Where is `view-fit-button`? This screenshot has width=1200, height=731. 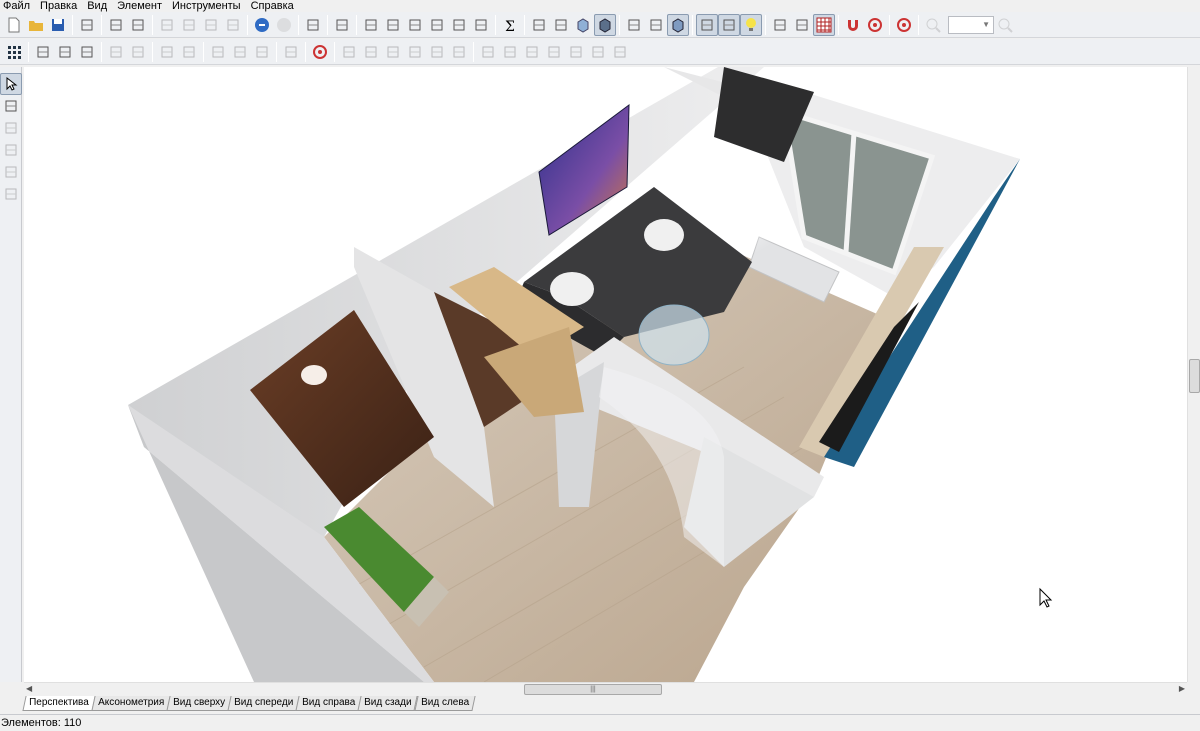 view-fit-button is located at coordinates (437, 25).